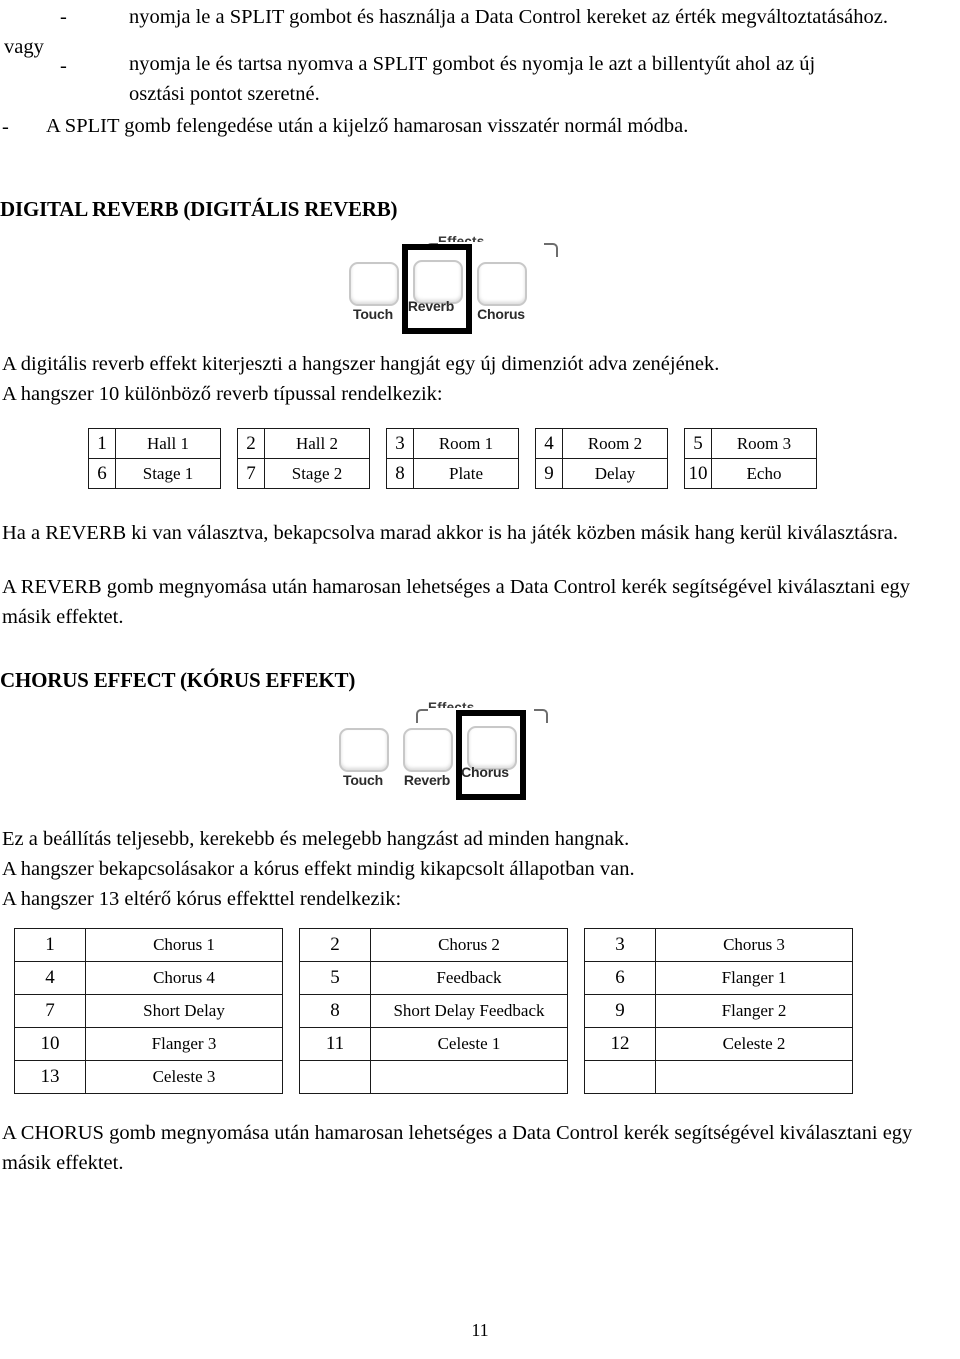 This screenshot has width=960, height=1359. Describe the element at coordinates (184, 945) in the screenshot. I see `chorus-label: Chorus 1` at that location.